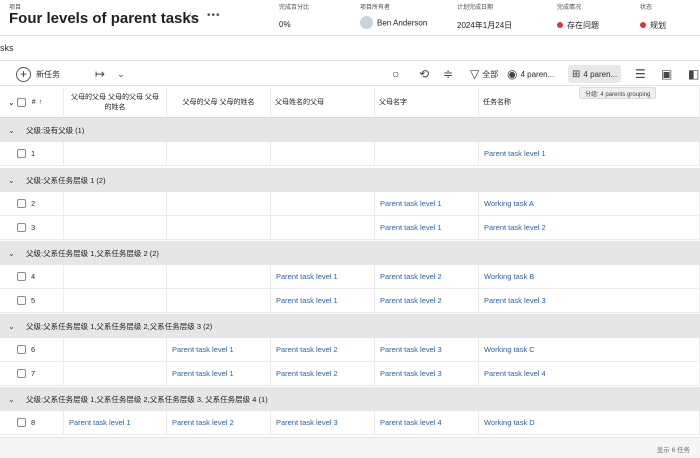 This screenshot has width=700, height=458. What do you see at coordinates (509, 203) in the screenshot?
I see `task-link: Working task A` at bounding box center [509, 203].